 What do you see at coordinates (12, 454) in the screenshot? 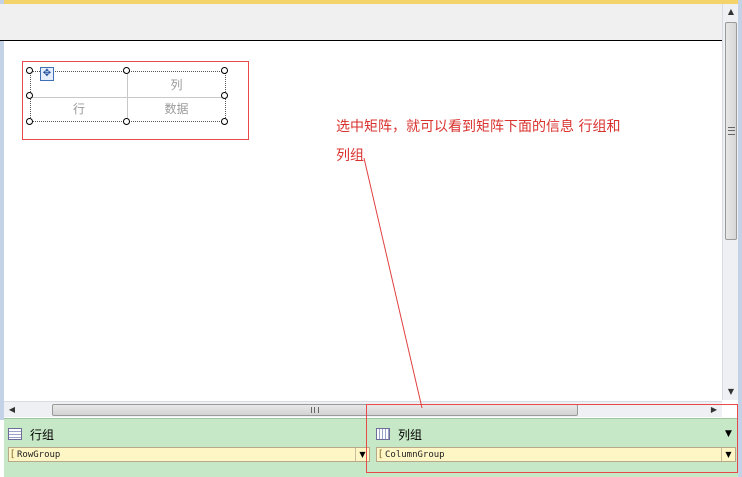
I see `group-bracket-icon: [` at bounding box center [12, 454].